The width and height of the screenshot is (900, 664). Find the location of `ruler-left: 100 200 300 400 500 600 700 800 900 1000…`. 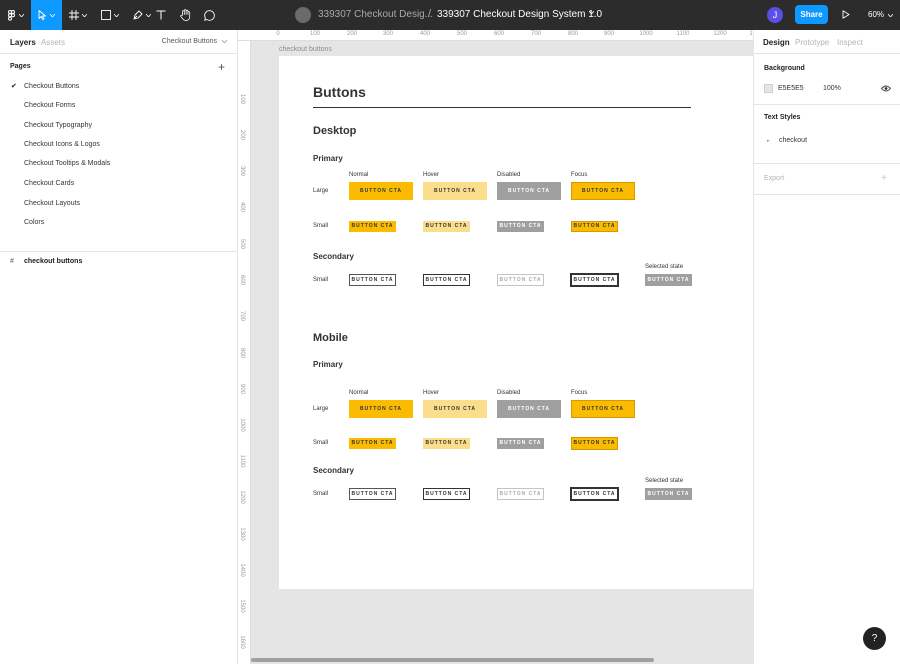

ruler-left: 100 200 300 400 500 600 700 800 900 1000… is located at coordinates (244, 352).